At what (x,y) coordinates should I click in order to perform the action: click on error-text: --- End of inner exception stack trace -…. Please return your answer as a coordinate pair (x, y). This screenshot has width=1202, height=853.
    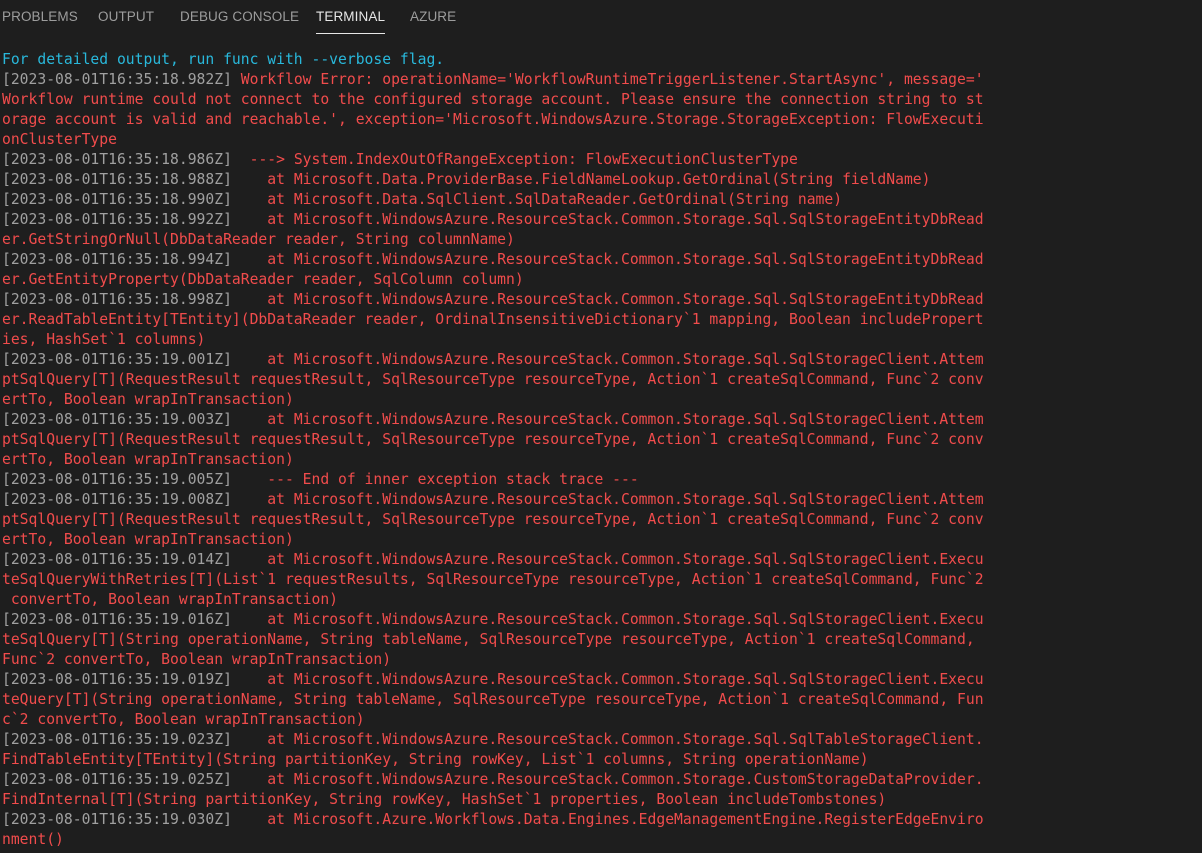
    Looking at the image, I should click on (435, 479).